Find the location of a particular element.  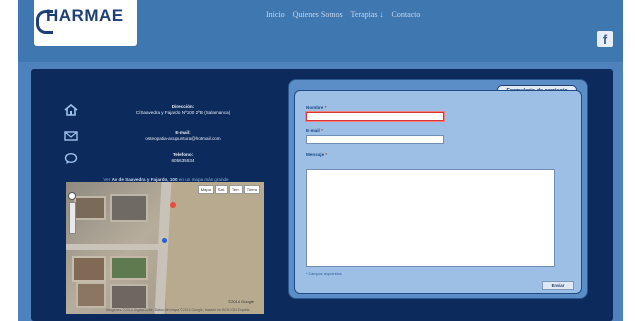

map-field is located at coordinates (215, 248).